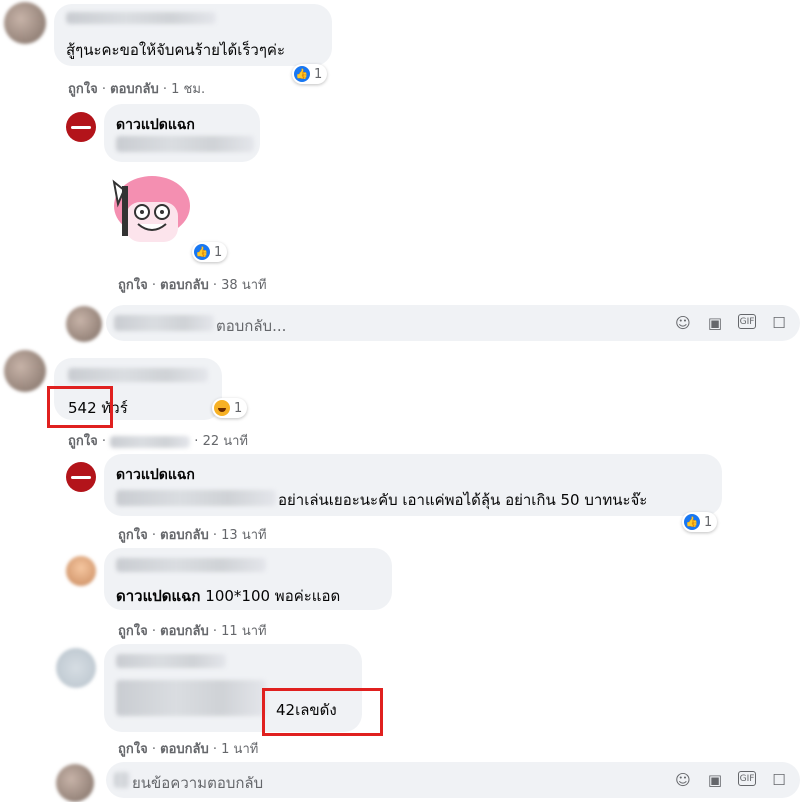 This screenshot has height=802, width=800. I want to click on comment-meta: ถูกใจ · ตอบกลับ · 1 นาที, so click(188, 749).